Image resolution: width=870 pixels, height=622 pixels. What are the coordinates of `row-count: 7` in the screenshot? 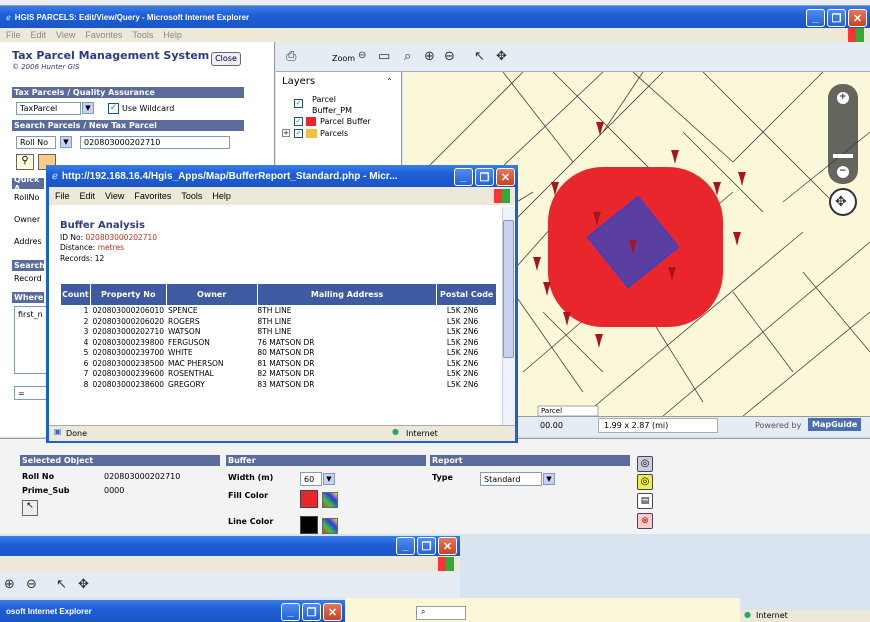 It's located at (86, 373).